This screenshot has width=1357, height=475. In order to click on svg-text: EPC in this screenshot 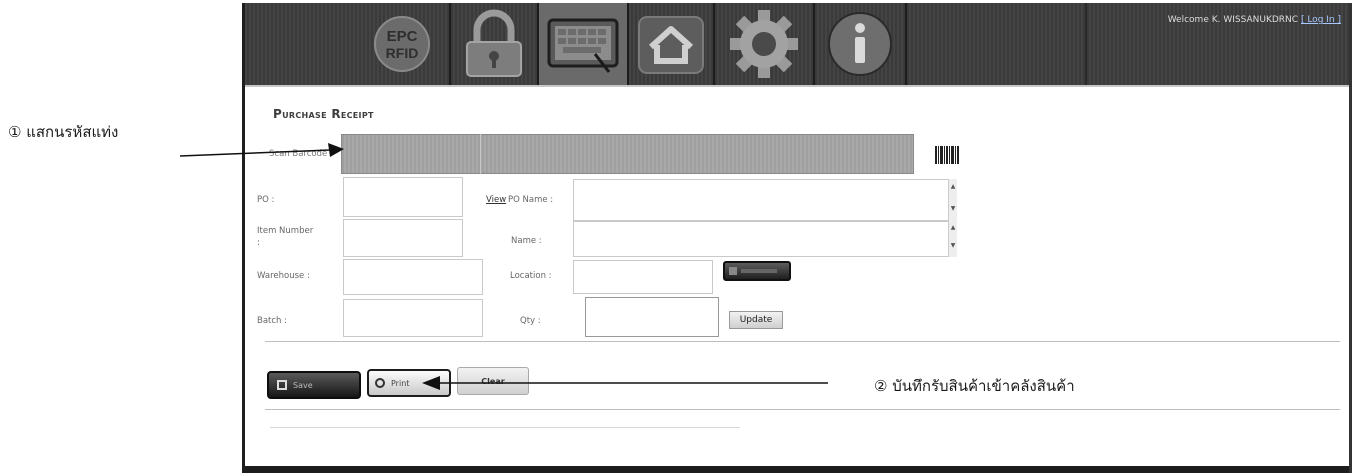, I will do `click(402, 36)`.